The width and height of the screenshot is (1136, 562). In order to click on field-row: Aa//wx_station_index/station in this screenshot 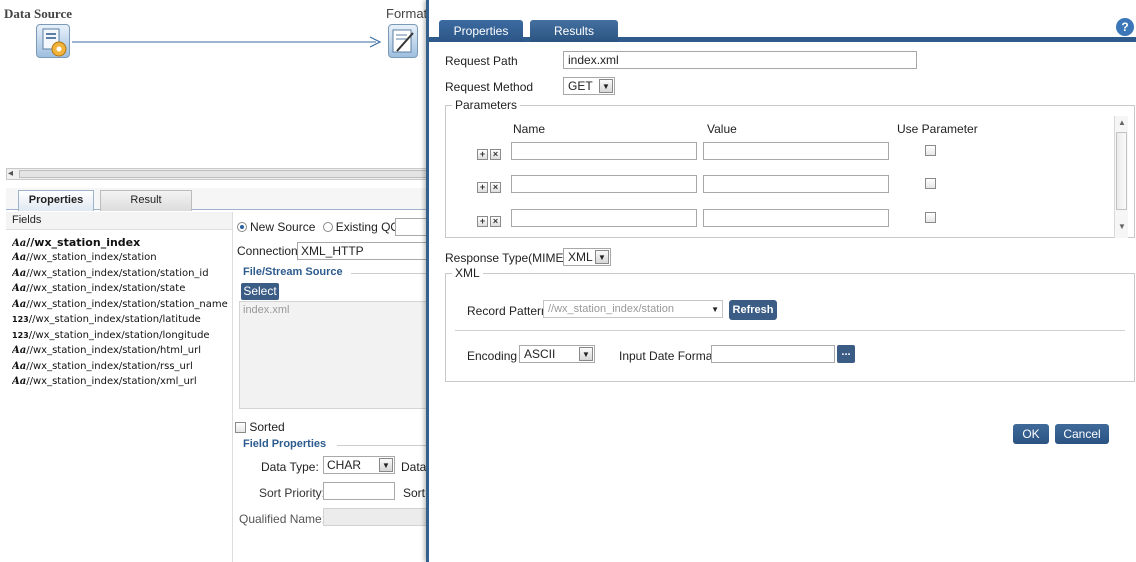, I will do `click(122, 260)`.